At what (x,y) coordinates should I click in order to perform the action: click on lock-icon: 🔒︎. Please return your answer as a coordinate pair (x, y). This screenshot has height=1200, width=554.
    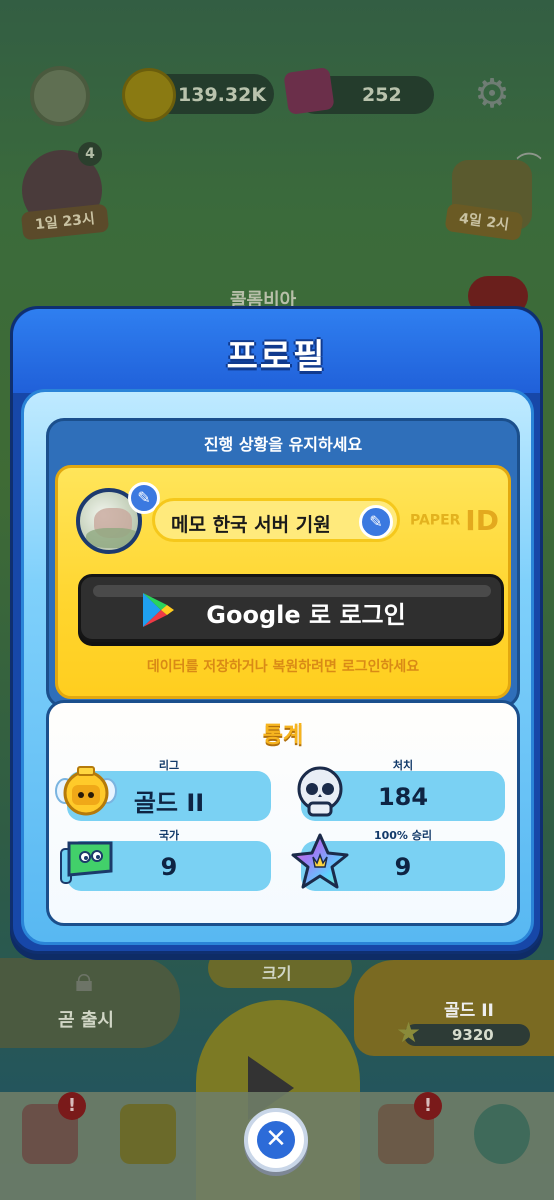
    Looking at the image, I should click on (84, 980).